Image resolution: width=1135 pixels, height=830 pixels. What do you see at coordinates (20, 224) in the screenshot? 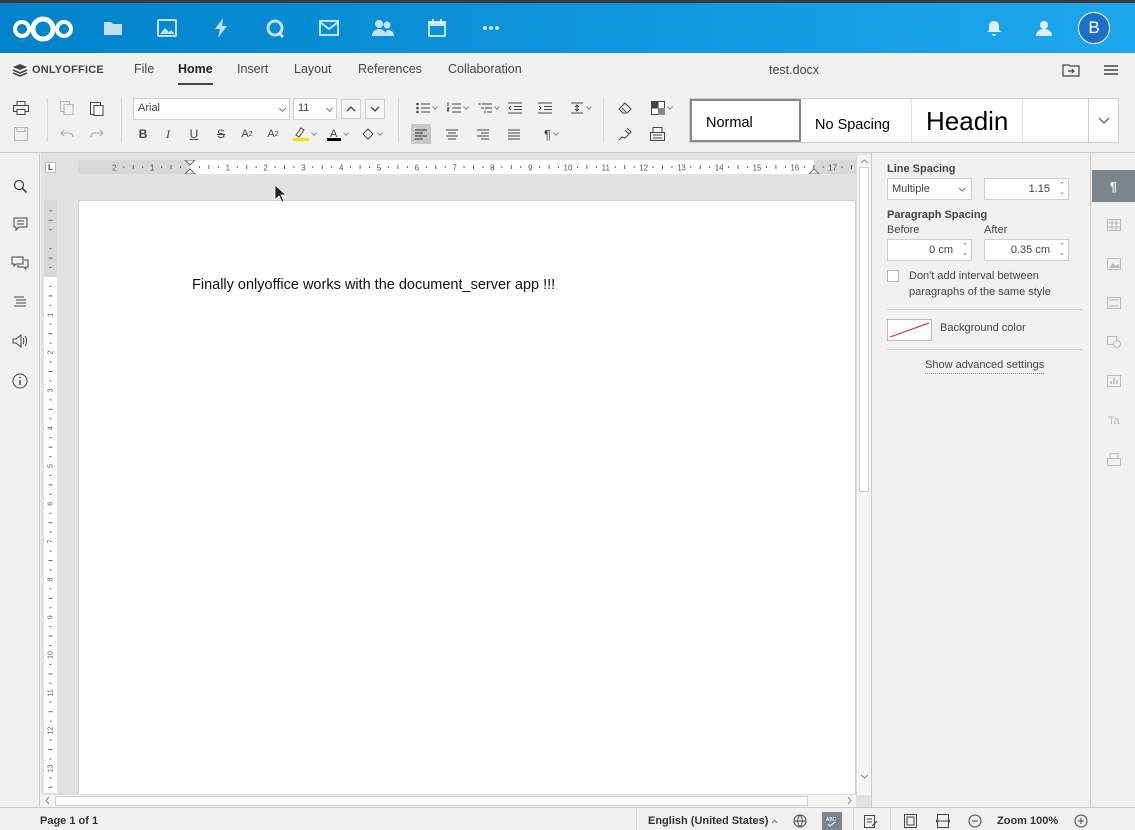
I see `comments-icon` at bounding box center [20, 224].